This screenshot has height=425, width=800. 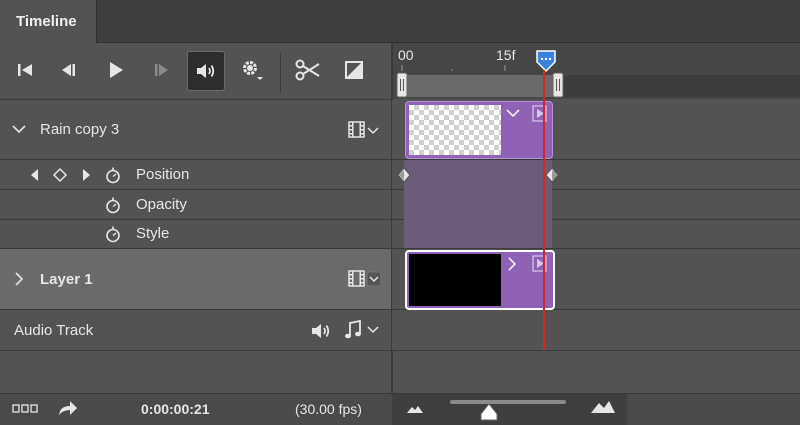 What do you see at coordinates (603, 407) in the screenshot?
I see `zoom-in-mountain-icon` at bounding box center [603, 407].